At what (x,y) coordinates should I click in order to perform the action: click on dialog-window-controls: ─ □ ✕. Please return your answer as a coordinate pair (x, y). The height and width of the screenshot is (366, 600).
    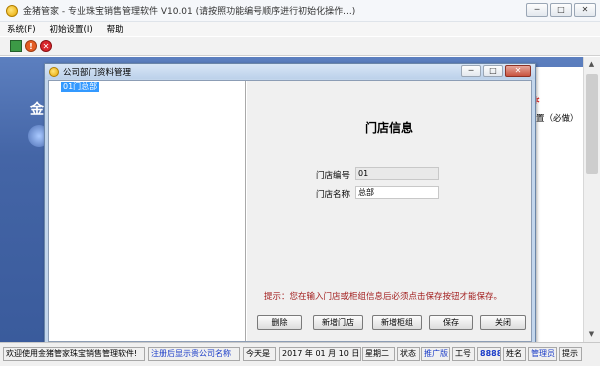
    Looking at the image, I should click on (496, 71).